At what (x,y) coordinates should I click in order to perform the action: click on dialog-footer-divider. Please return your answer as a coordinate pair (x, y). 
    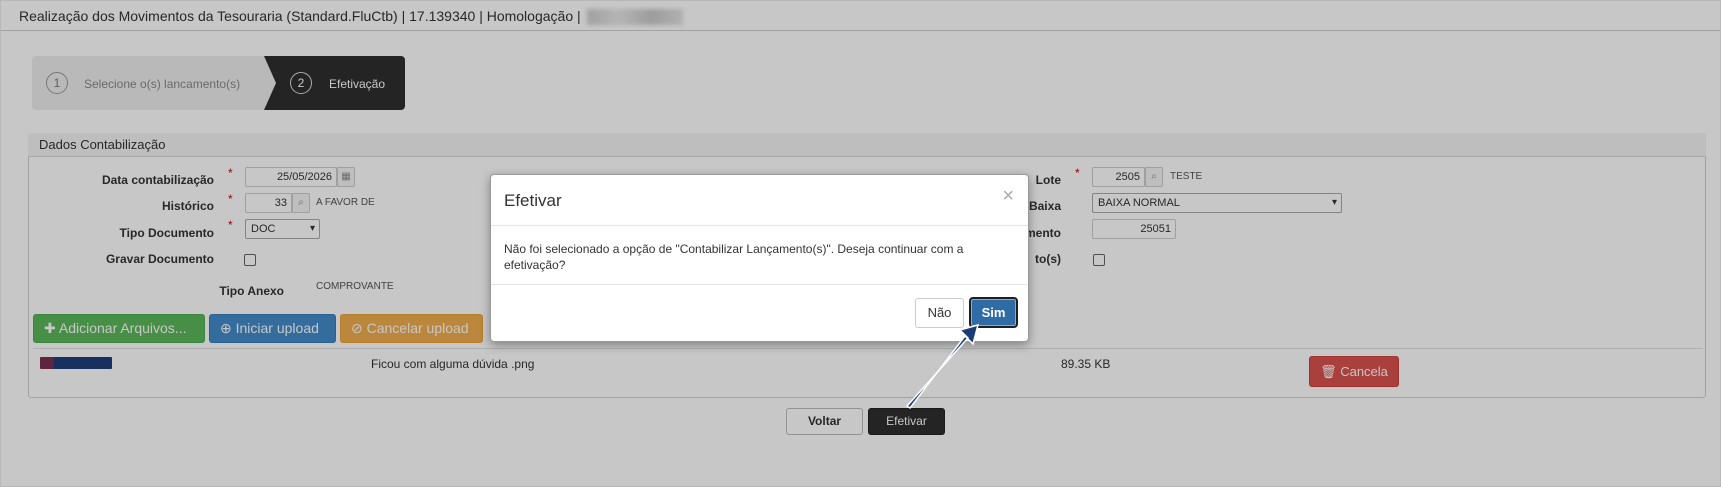
    Looking at the image, I should click on (759, 284).